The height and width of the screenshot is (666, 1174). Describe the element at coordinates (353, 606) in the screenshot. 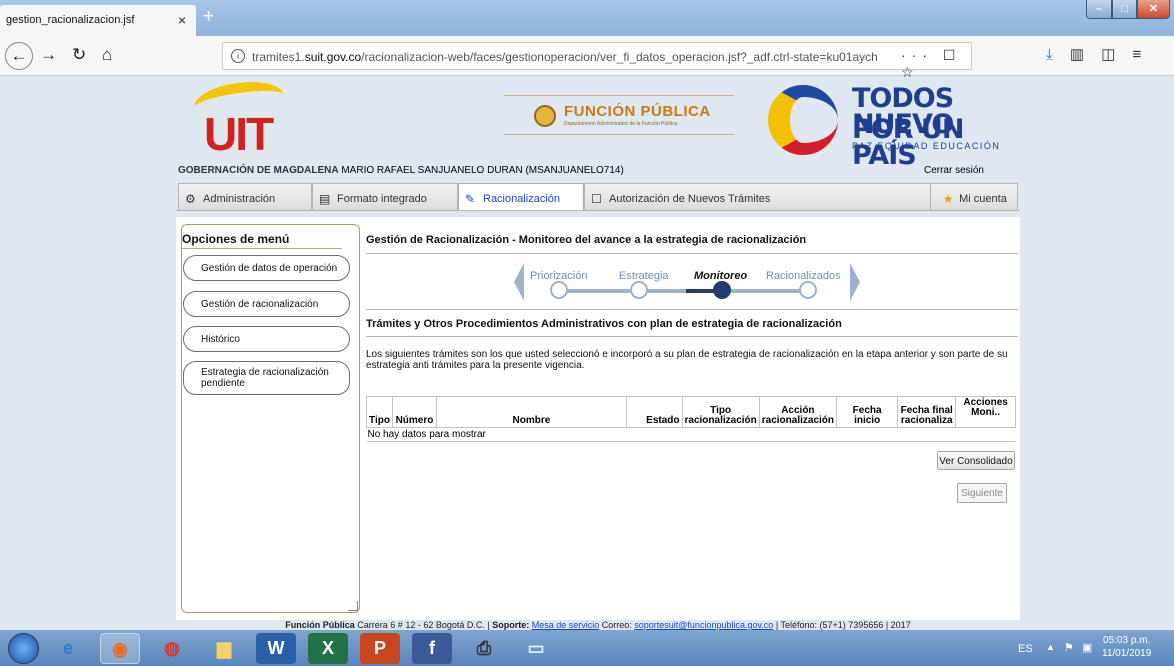

I see `resize-grip-icon` at that location.